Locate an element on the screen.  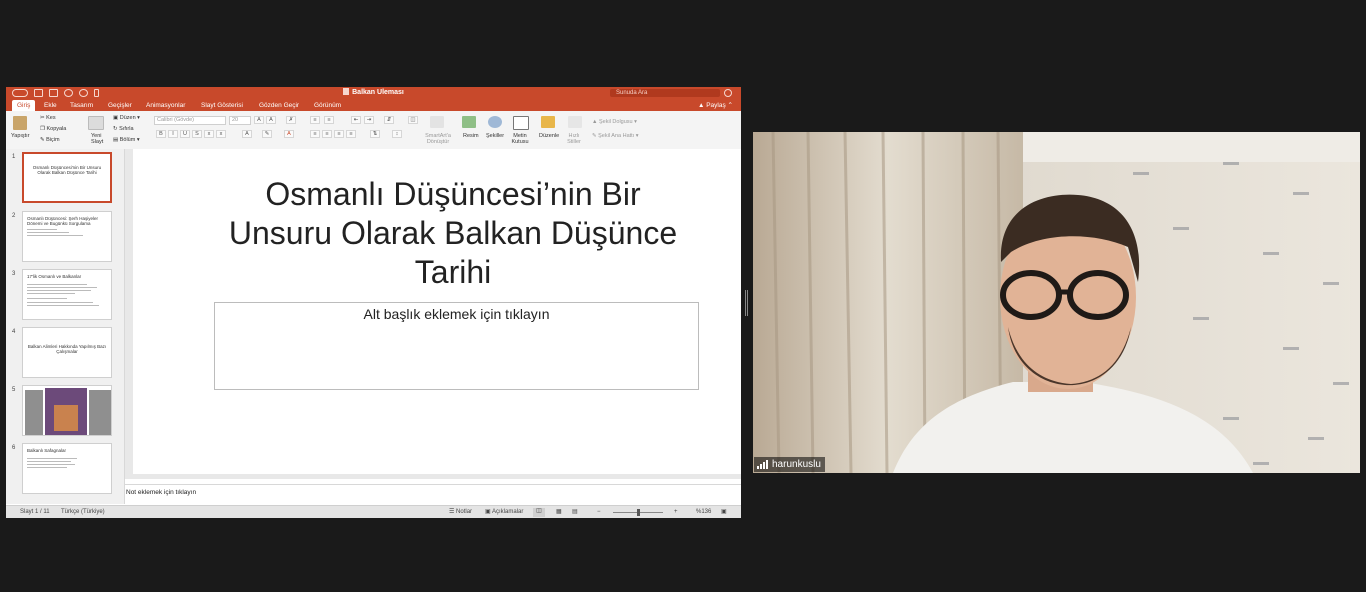
font-color-icon: A is located at coordinates (289, 134).